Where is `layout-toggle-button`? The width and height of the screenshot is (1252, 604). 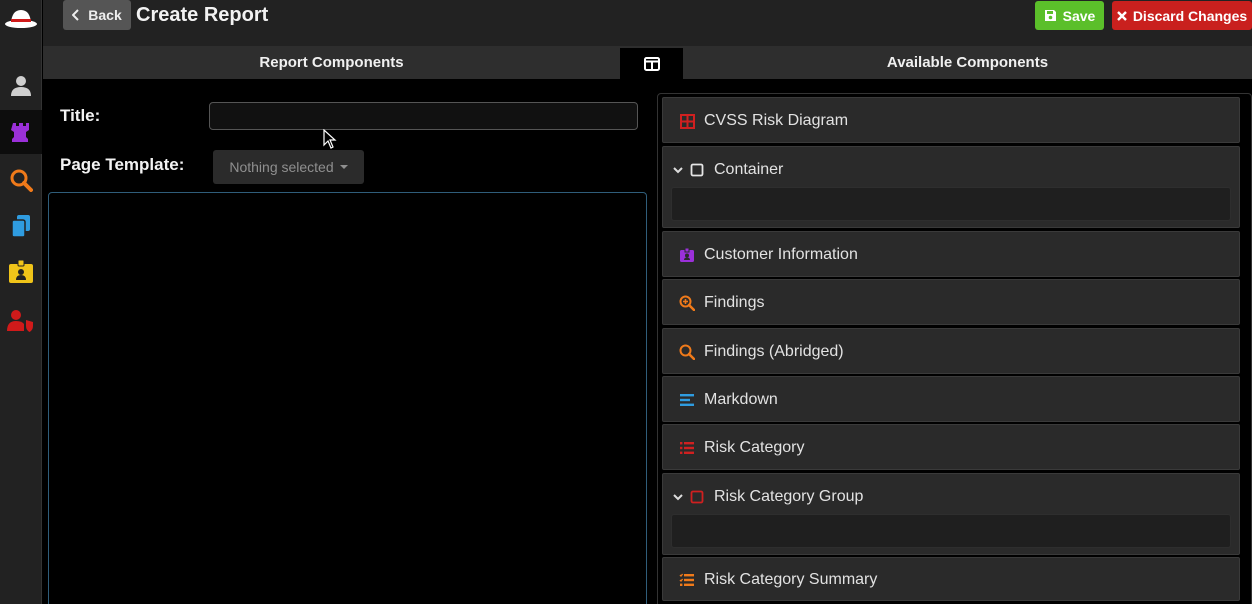
layout-toggle-button is located at coordinates (651, 63).